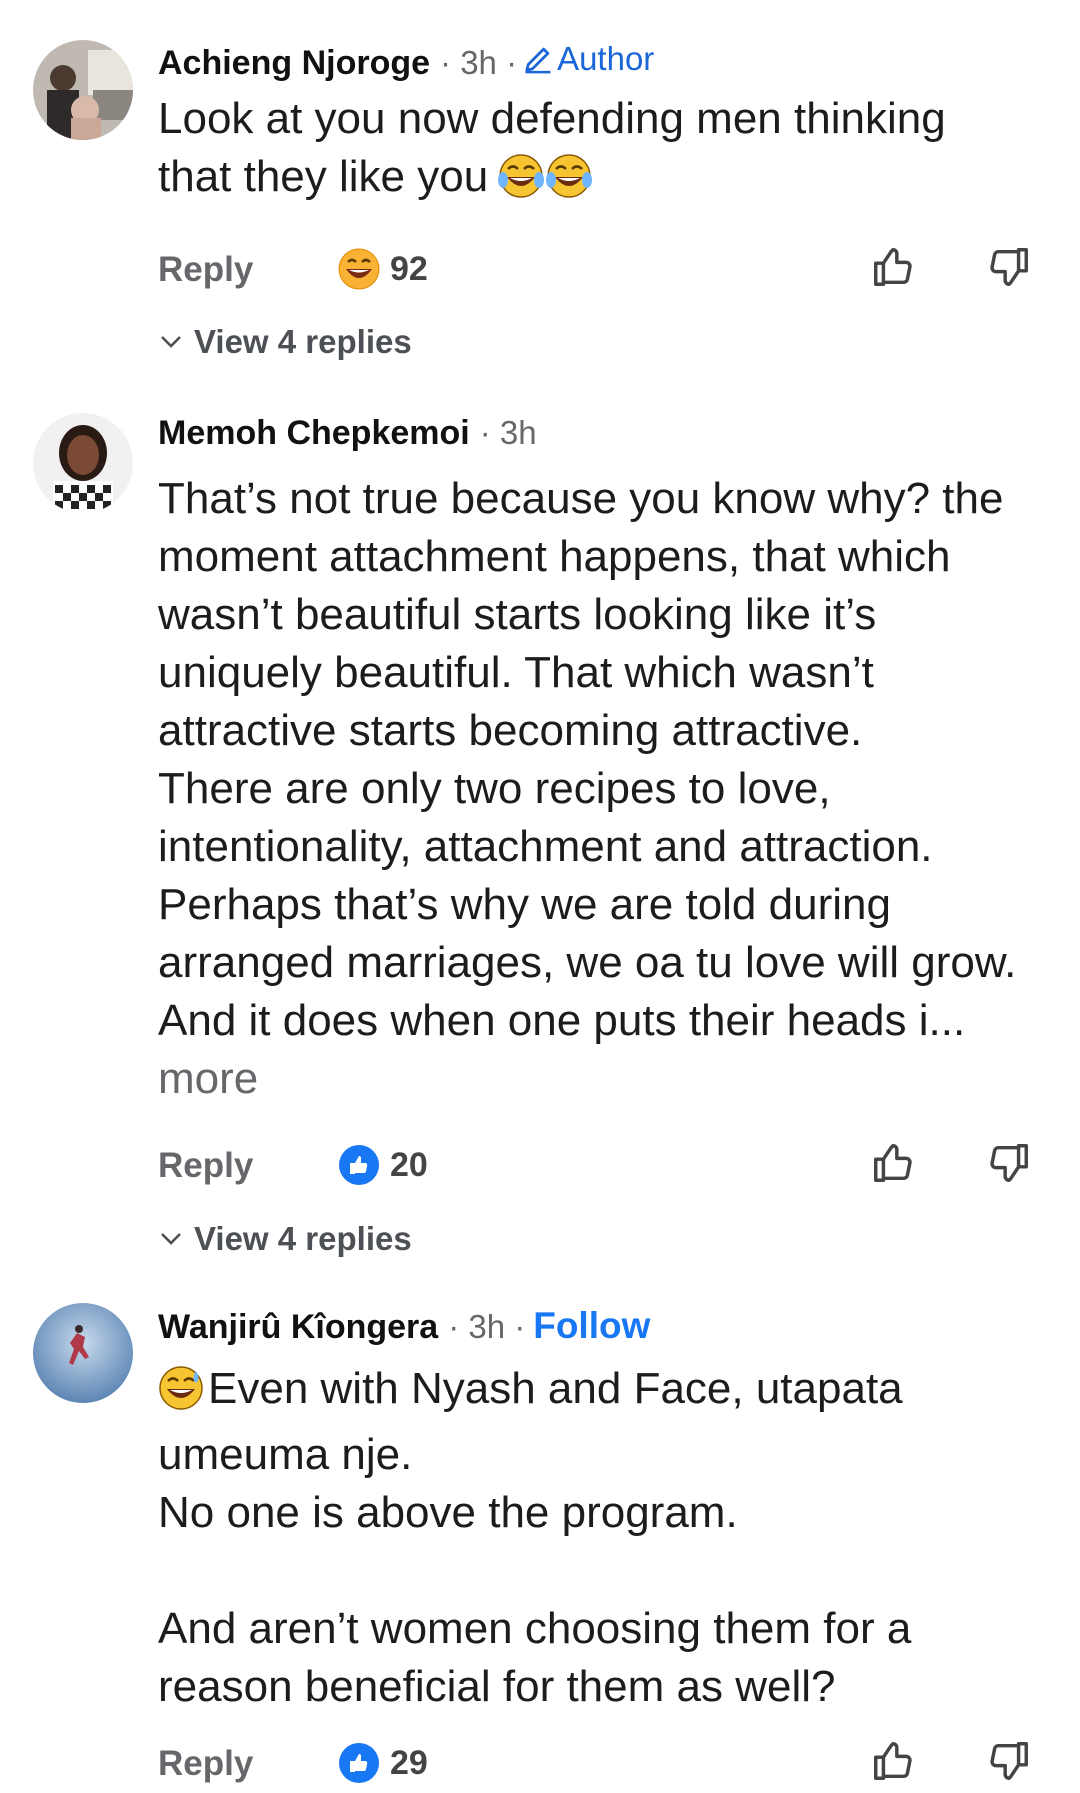 The width and height of the screenshot is (1080, 1793). I want to click on reaction-count: 92, so click(409, 268).